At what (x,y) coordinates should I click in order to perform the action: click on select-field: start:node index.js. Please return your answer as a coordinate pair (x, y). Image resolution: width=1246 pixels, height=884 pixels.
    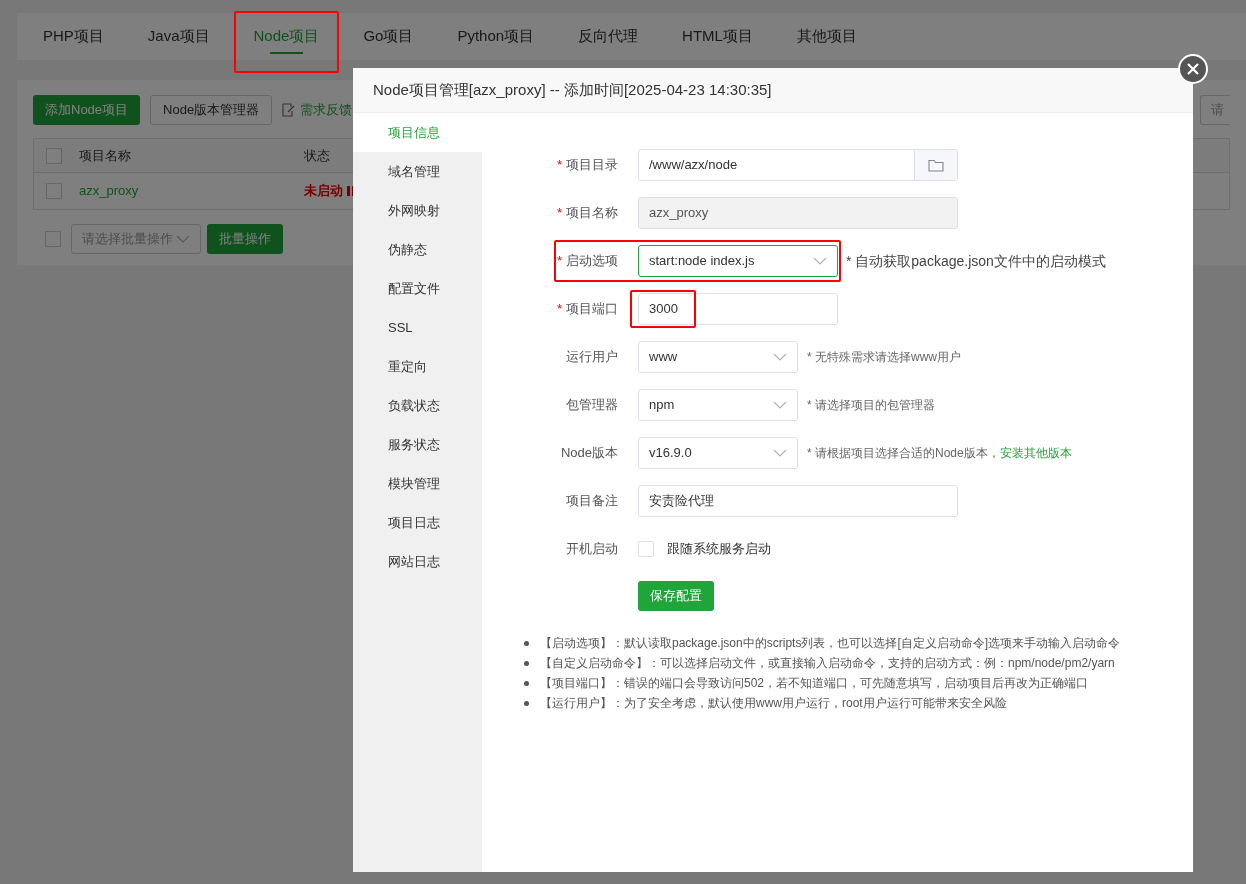
    Looking at the image, I should click on (738, 261).